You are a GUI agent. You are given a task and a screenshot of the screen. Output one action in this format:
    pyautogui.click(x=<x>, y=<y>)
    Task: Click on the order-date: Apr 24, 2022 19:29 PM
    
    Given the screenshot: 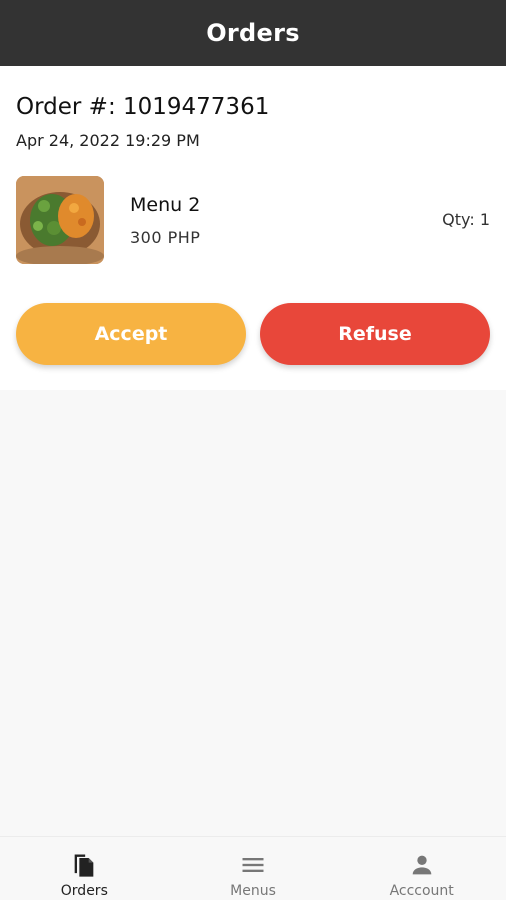 What is the action you would take?
    pyautogui.click(x=108, y=140)
    